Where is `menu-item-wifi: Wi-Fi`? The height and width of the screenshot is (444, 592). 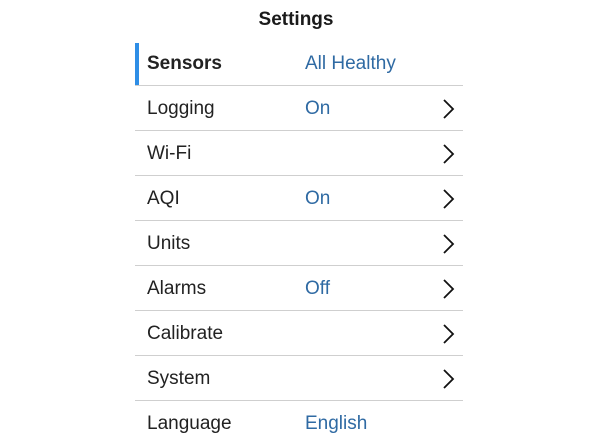 menu-item-wifi: Wi-Fi is located at coordinates (299, 153).